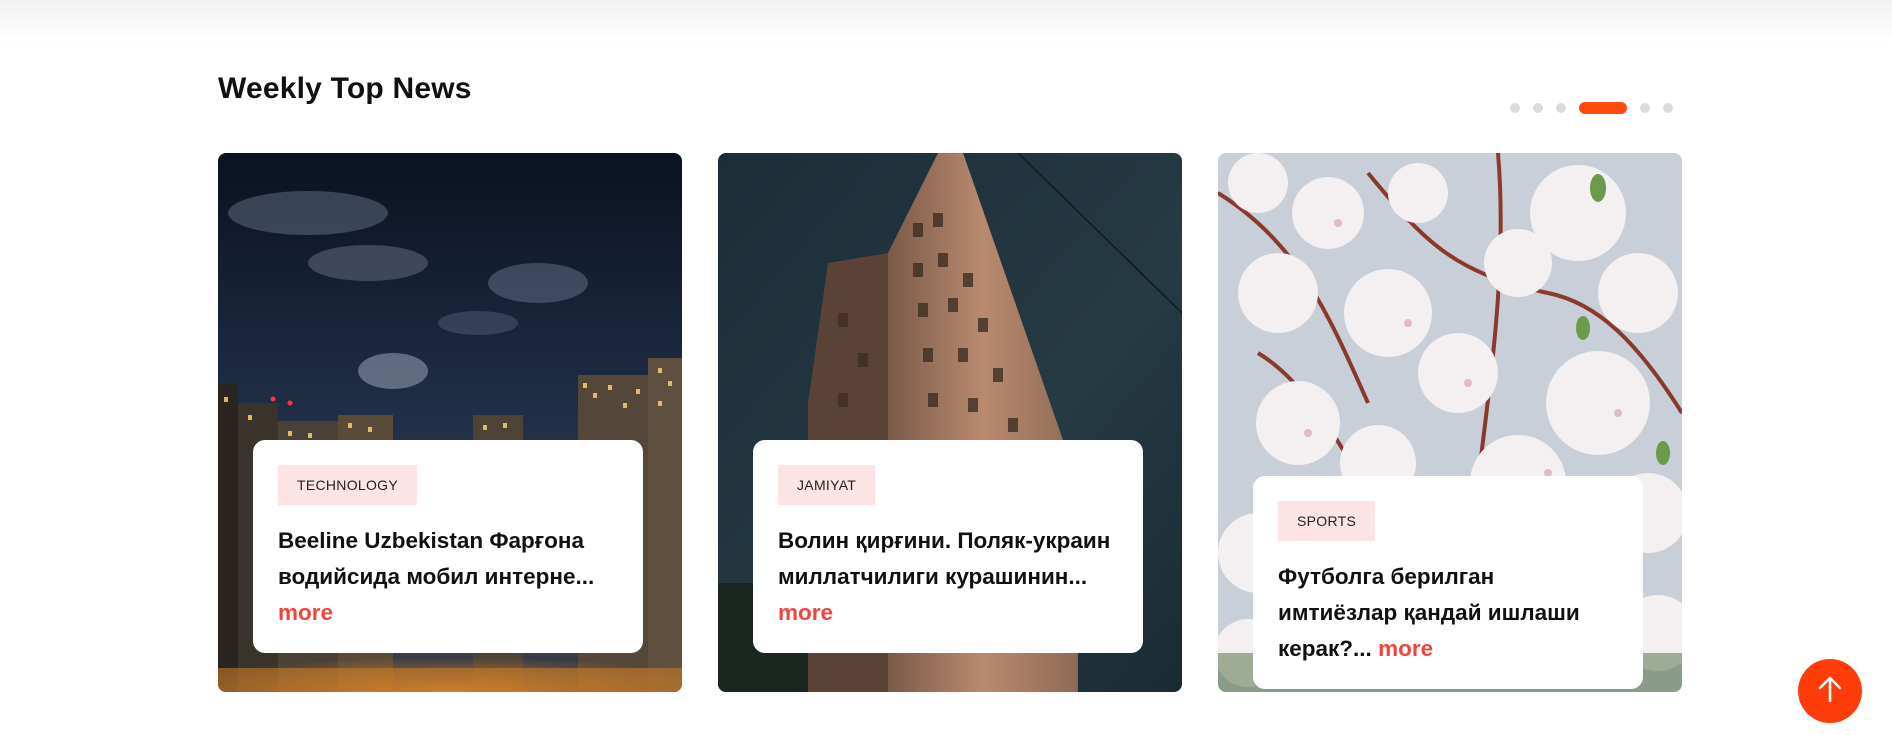  What do you see at coordinates (1603, 108) in the screenshot?
I see `pagination-dot-active` at bounding box center [1603, 108].